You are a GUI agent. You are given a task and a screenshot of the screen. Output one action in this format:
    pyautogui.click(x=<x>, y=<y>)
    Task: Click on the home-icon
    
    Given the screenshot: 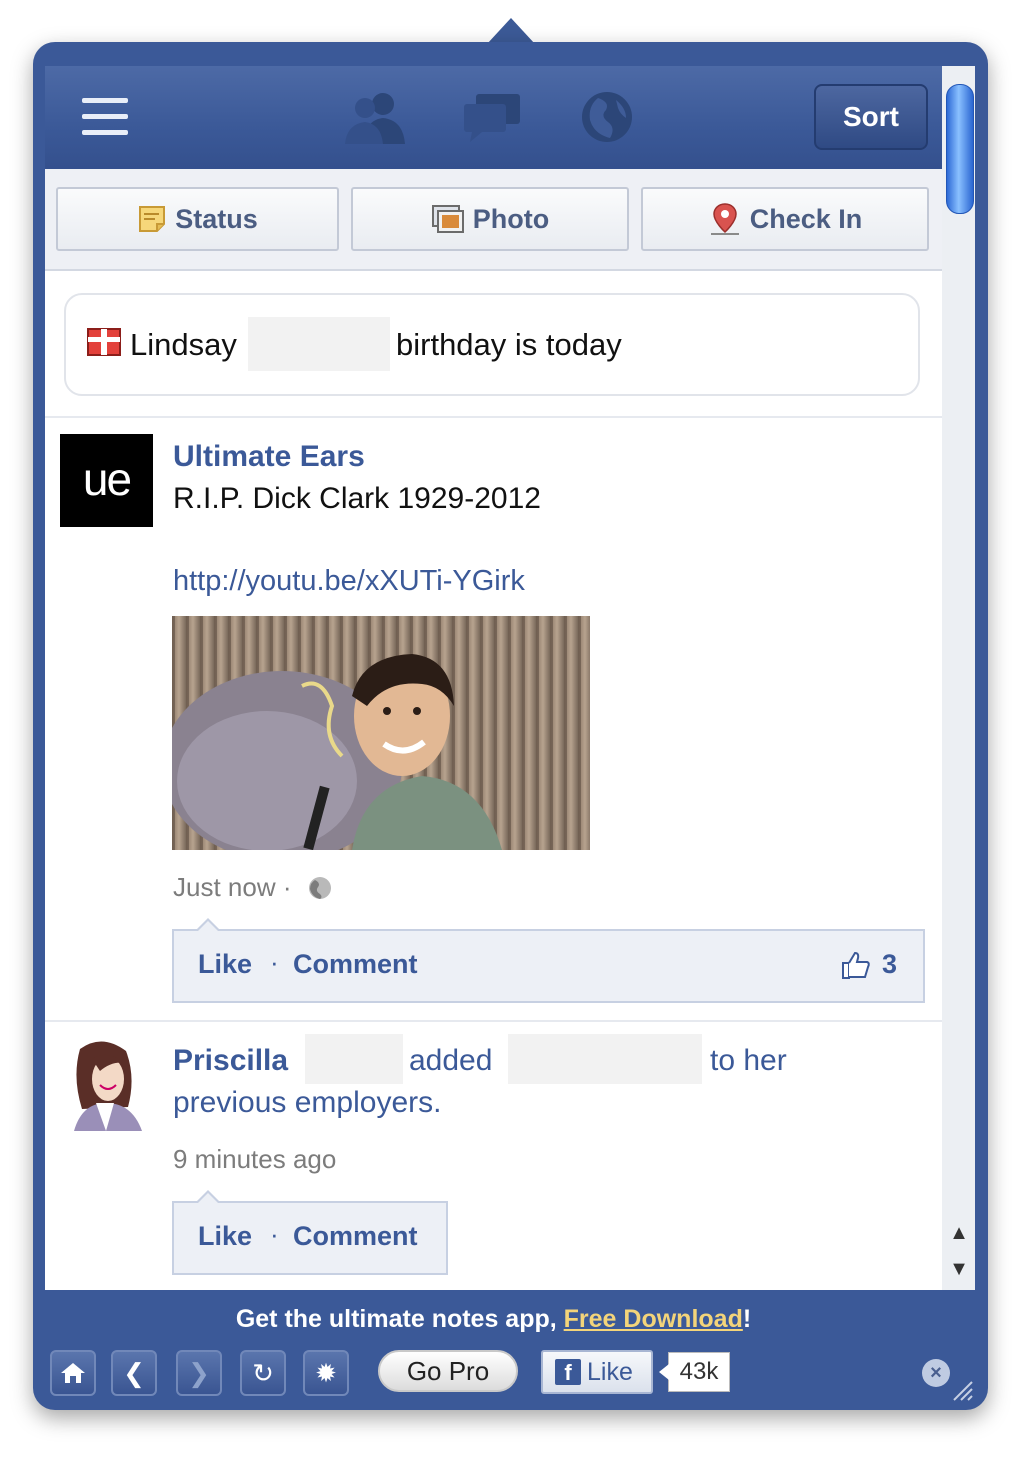 What is the action you would take?
    pyautogui.click(x=73, y=1373)
    